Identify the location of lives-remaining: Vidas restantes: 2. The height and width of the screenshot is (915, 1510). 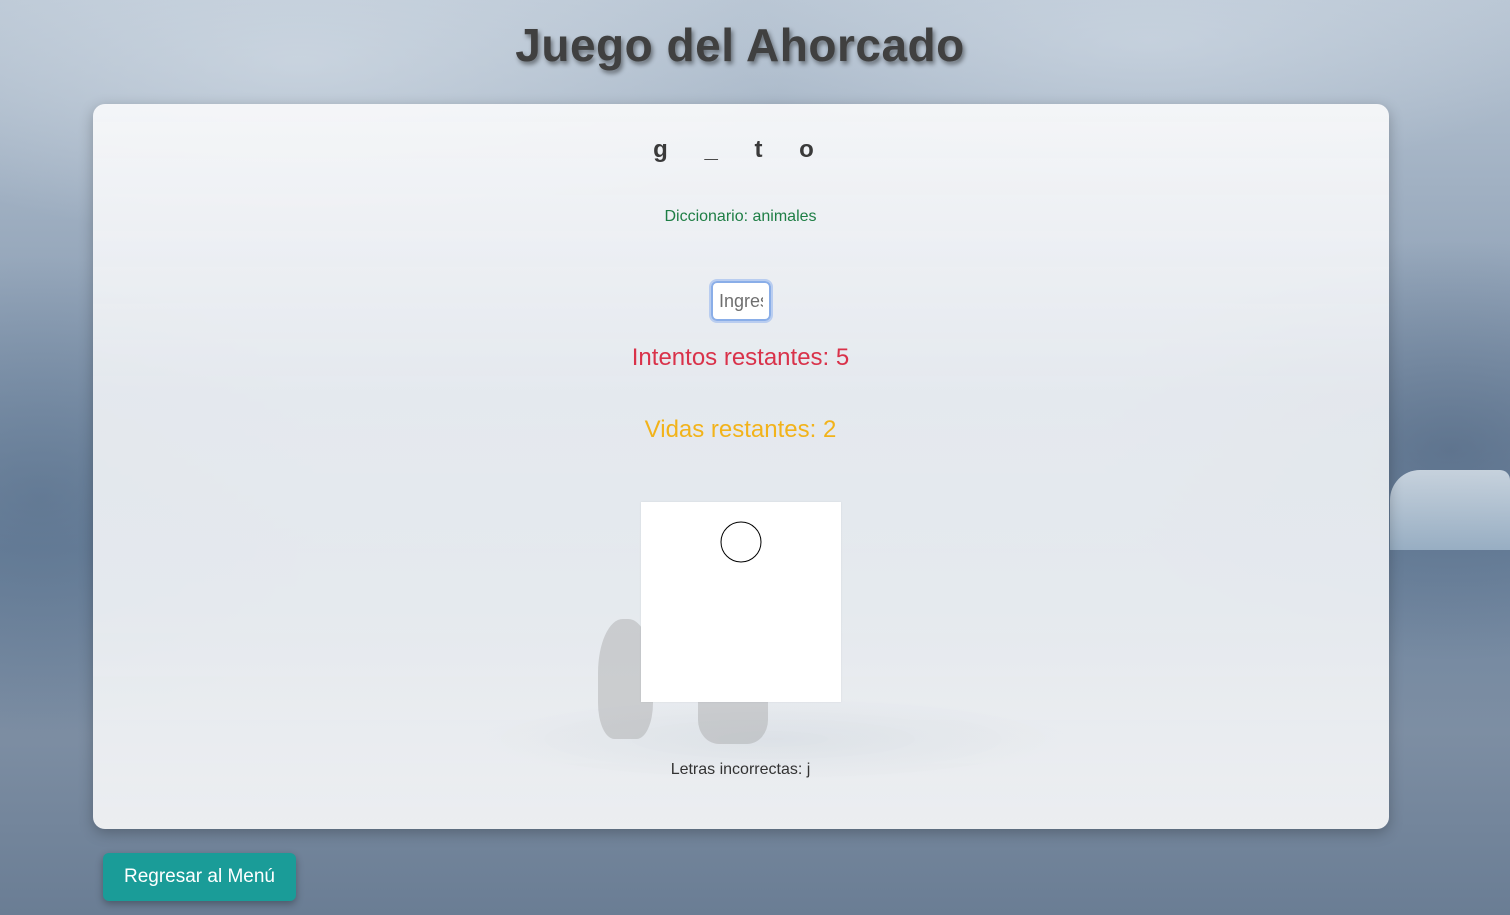
(740, 429).